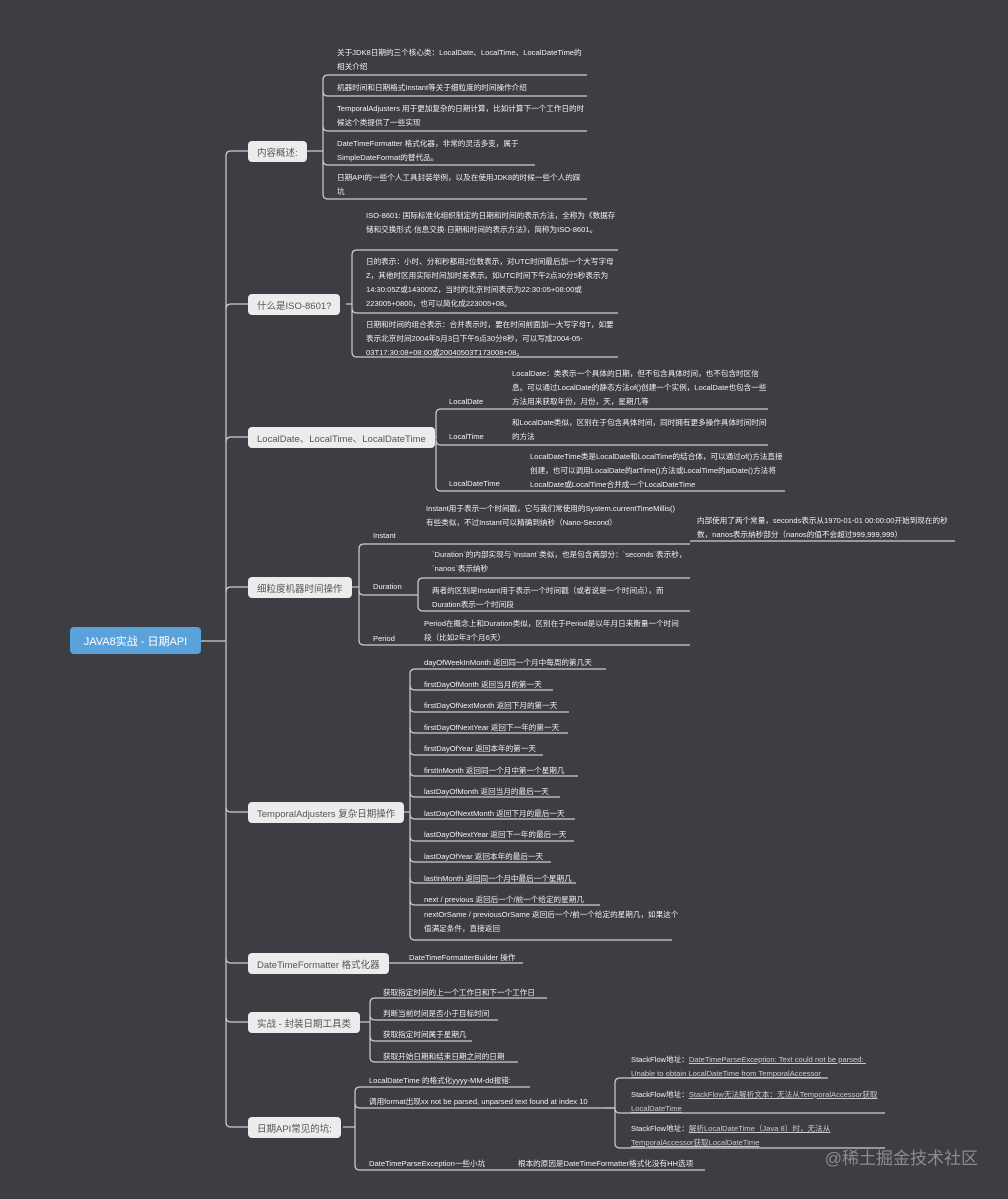  What do you see at coordinates (440, 1080) in the screenshot?
I see `pitfall-item: LocalDateTime 的格式化yyyy-MM-dd报错:` at bounding box center [440, 1080].